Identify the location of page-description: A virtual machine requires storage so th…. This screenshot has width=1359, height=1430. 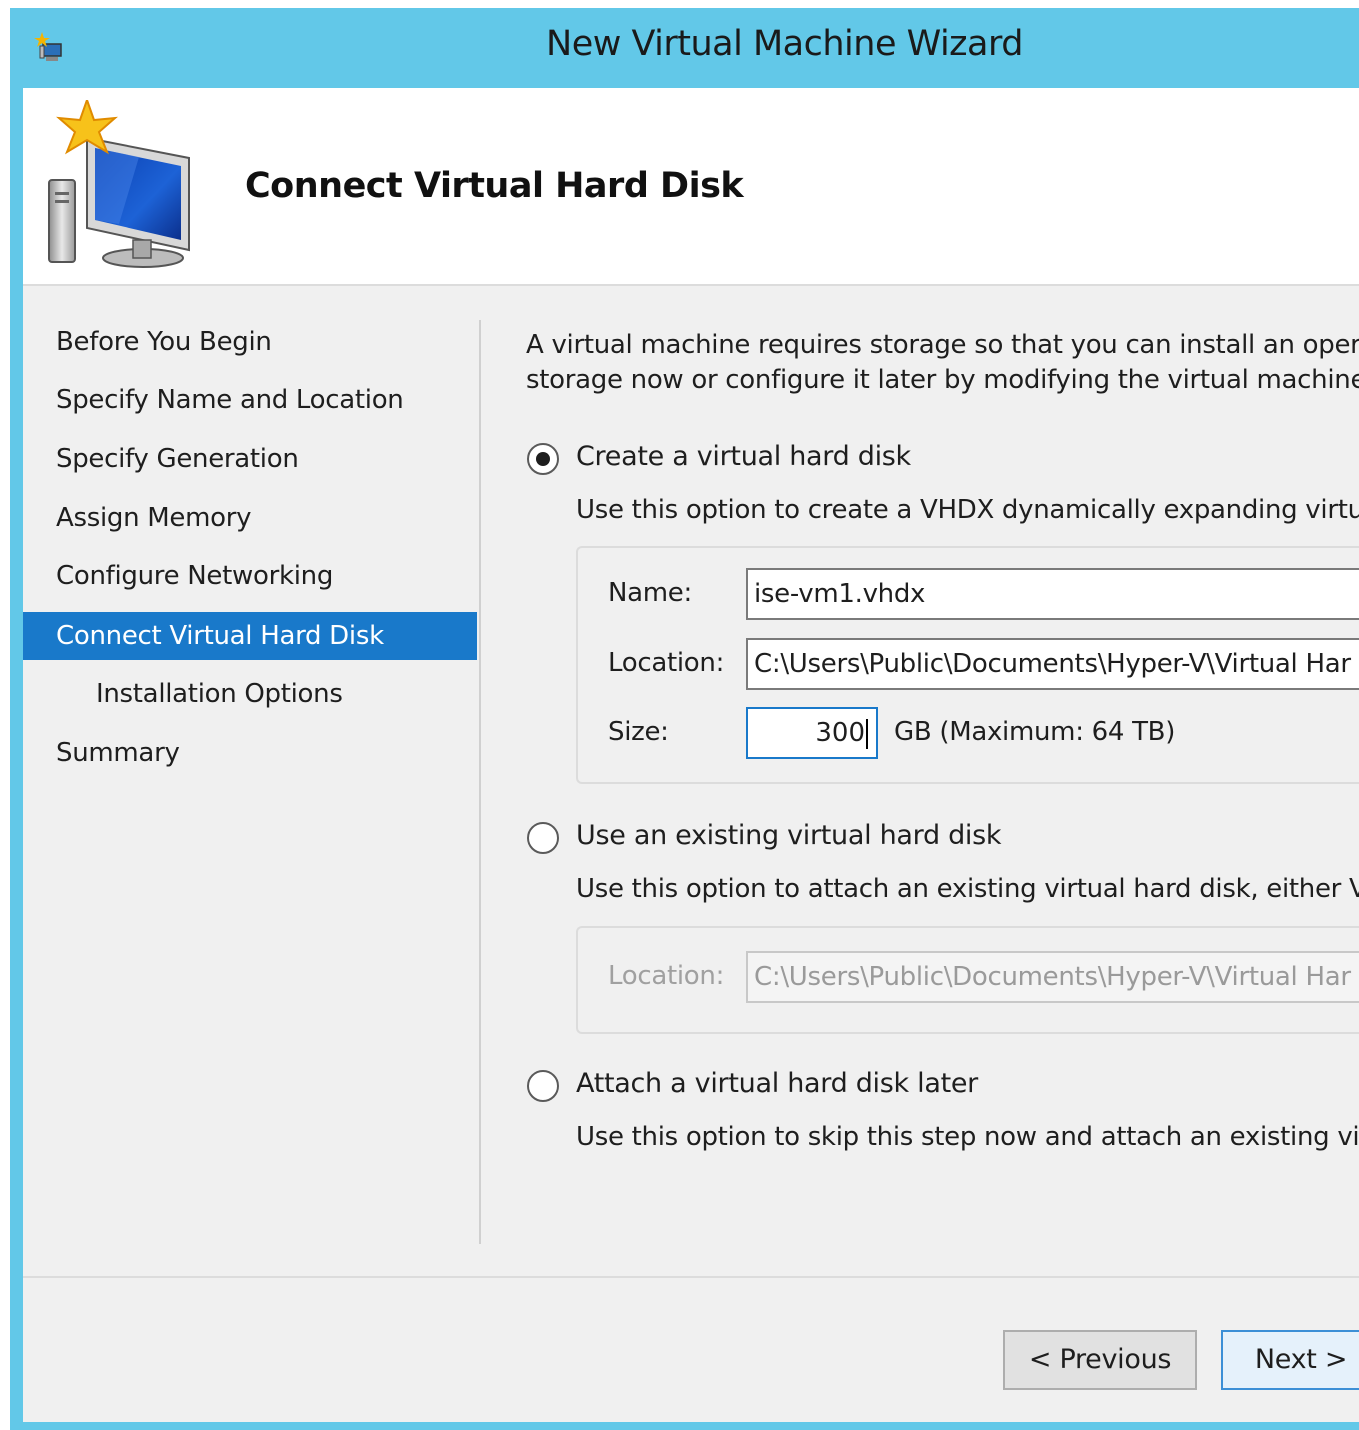
(942, 362).